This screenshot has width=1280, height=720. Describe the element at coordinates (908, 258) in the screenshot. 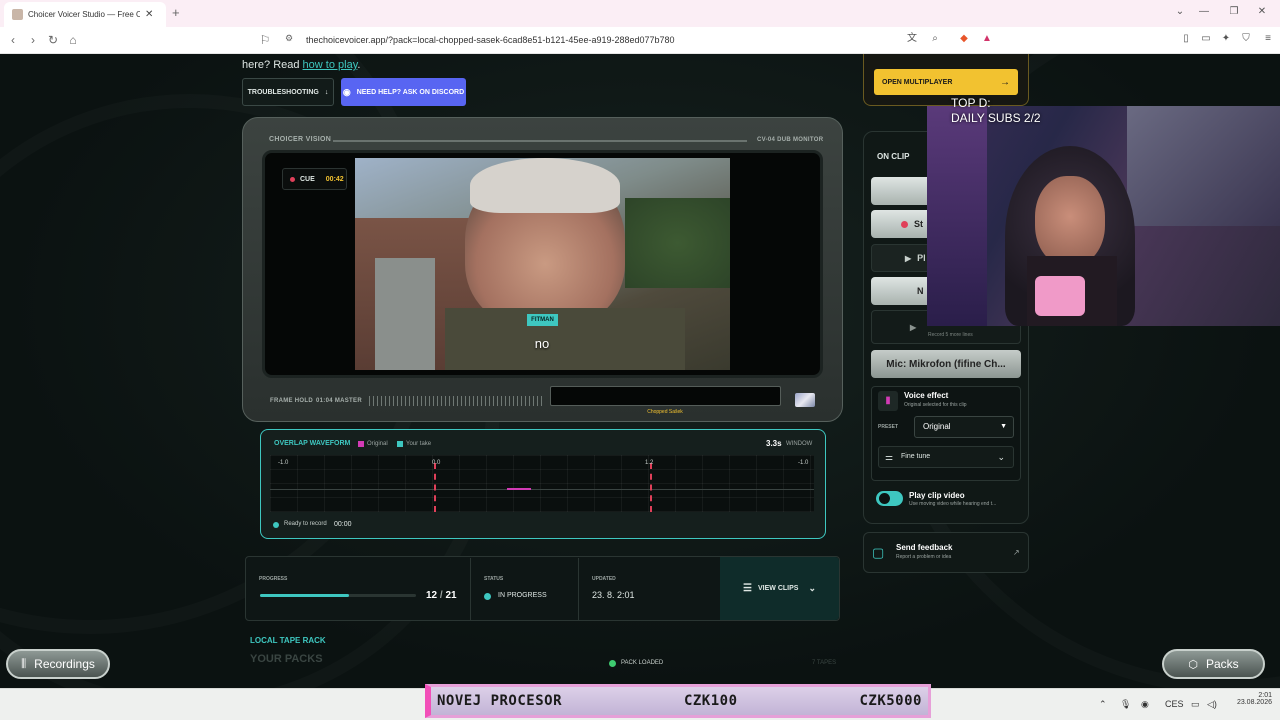

I see `play-icon: ▶` at that location.